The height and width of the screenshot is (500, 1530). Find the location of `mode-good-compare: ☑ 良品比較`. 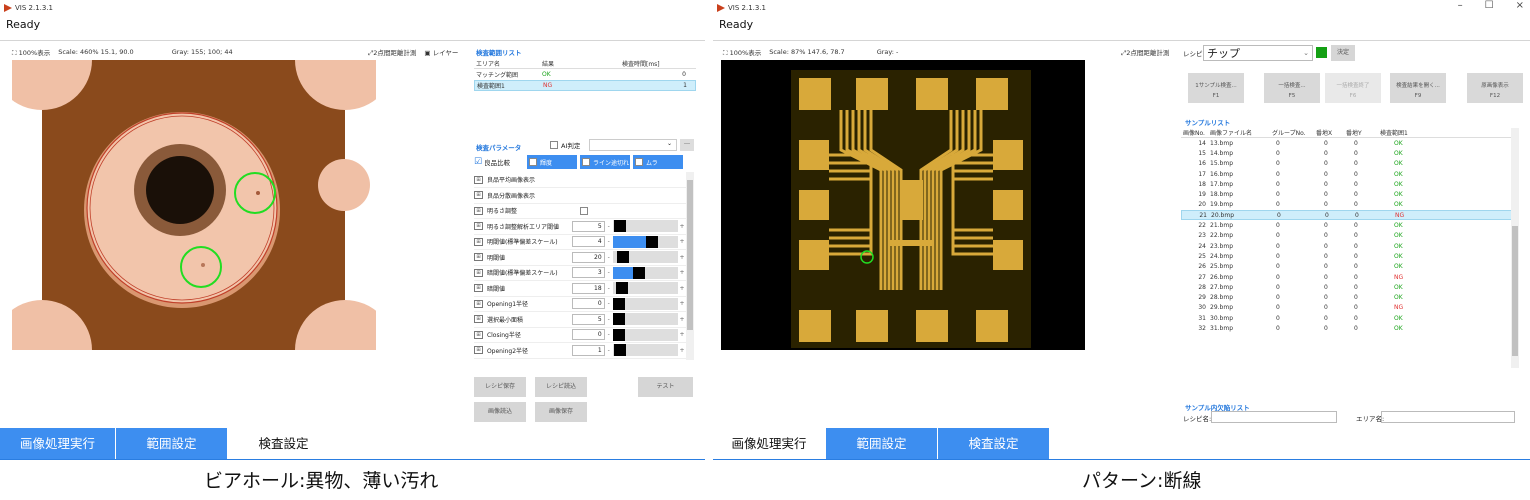

mode-good-compare: ☑ 良品比較 is located at coordinates (499, 162).